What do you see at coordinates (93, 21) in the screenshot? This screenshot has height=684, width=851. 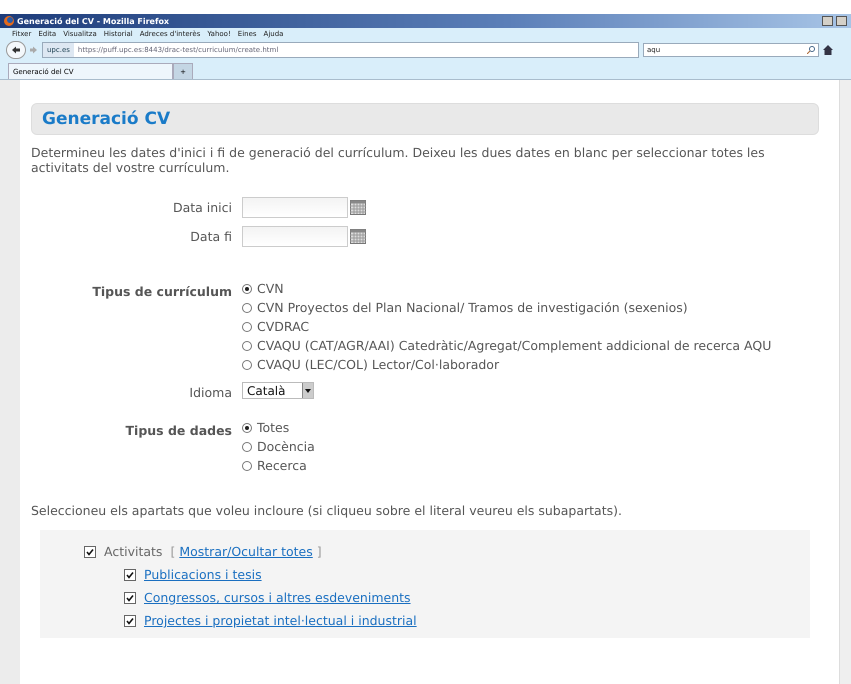 I see `window-title: Generació del CV - Mozilla Firefox` at bounding box center [93, 21].